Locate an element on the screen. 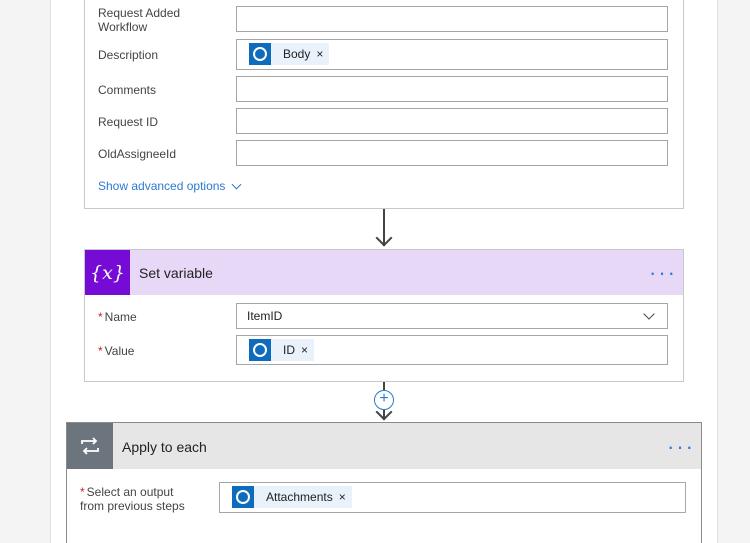 The width and height of the screenshot is (750, 543). card-title: Apply to each is located at coordinates (164, 447).